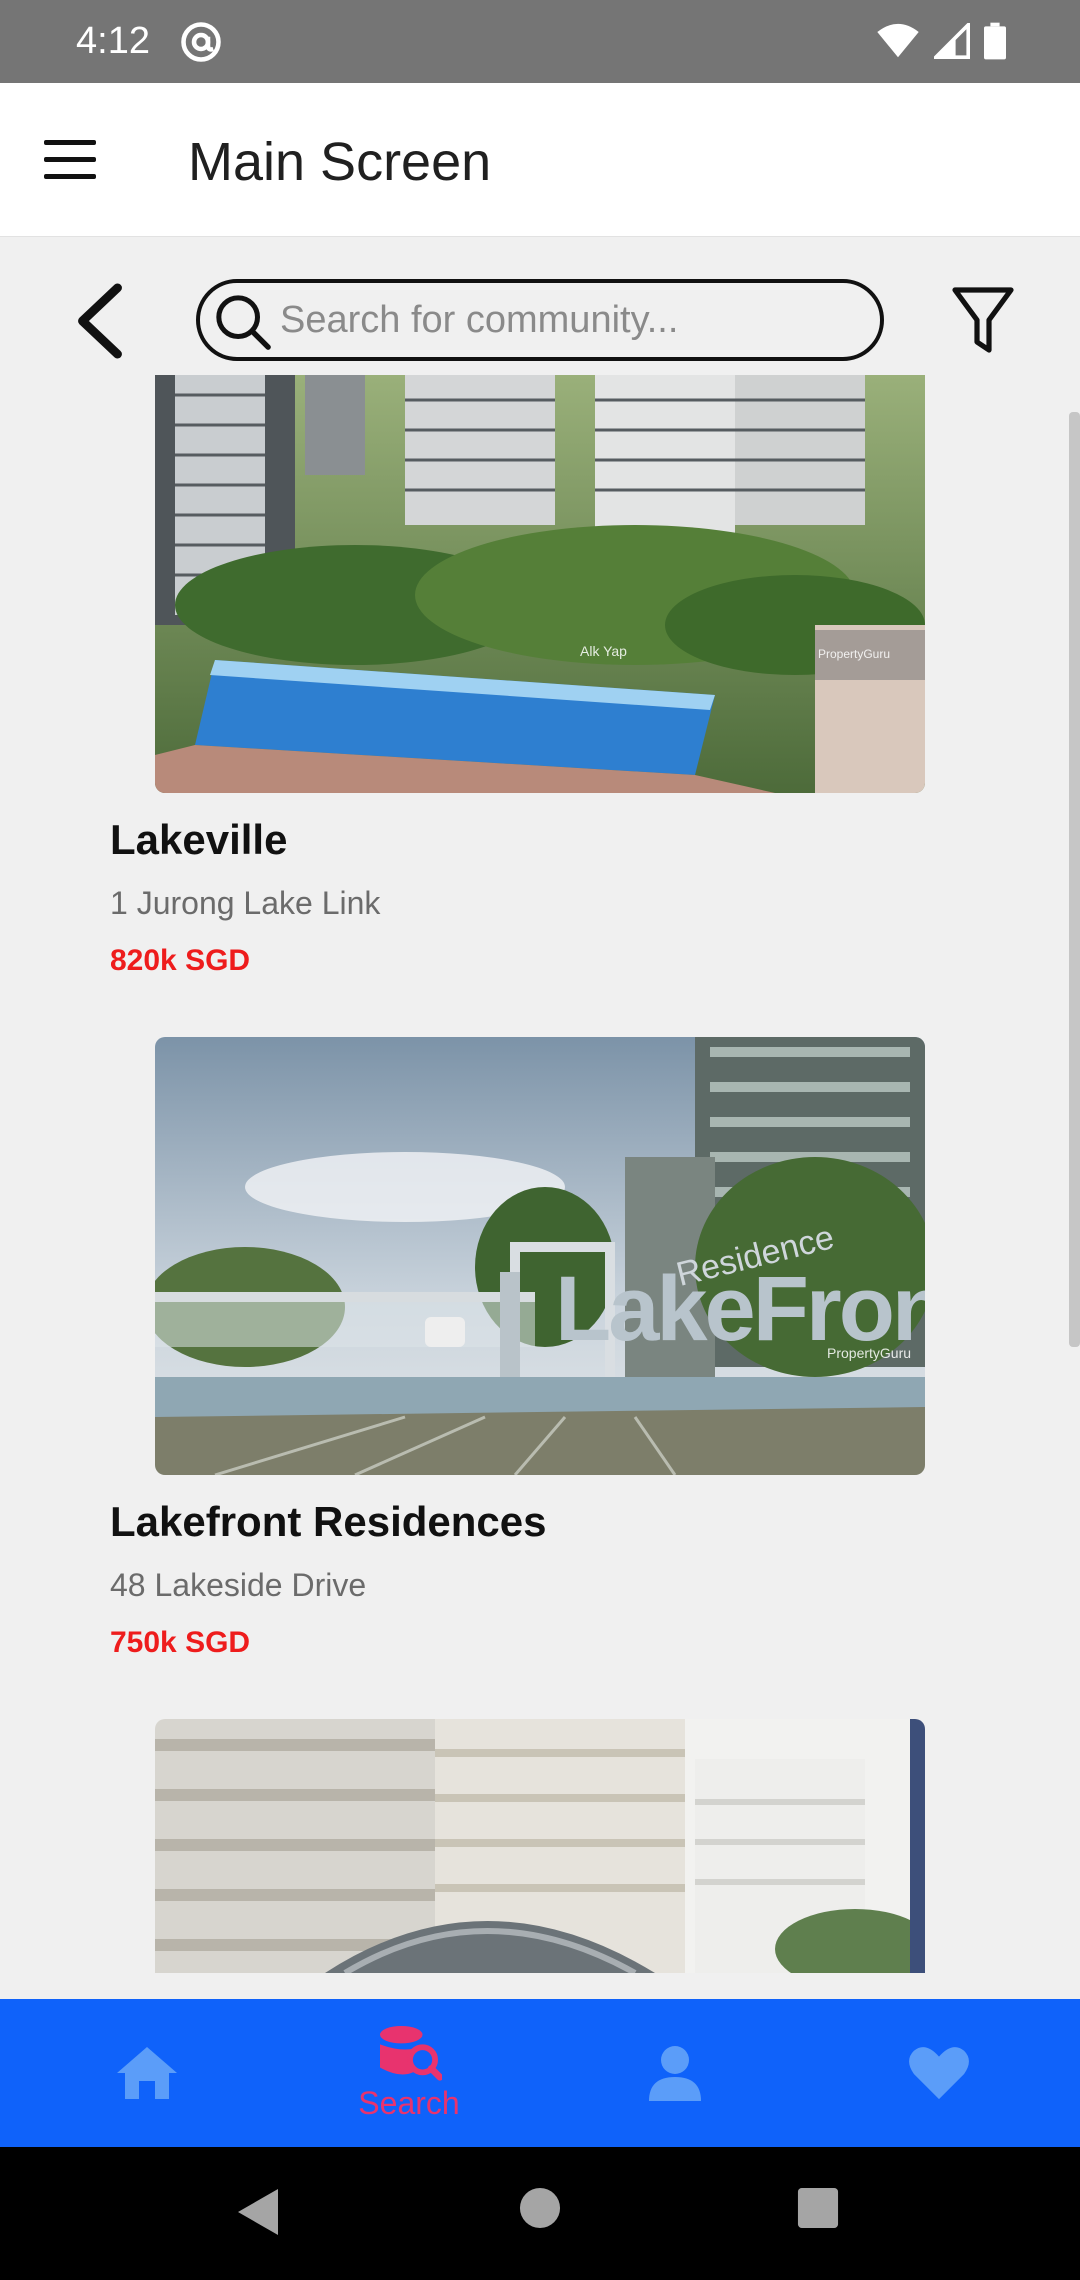  I want to click on condo-building-photo, so click(540, 1846).